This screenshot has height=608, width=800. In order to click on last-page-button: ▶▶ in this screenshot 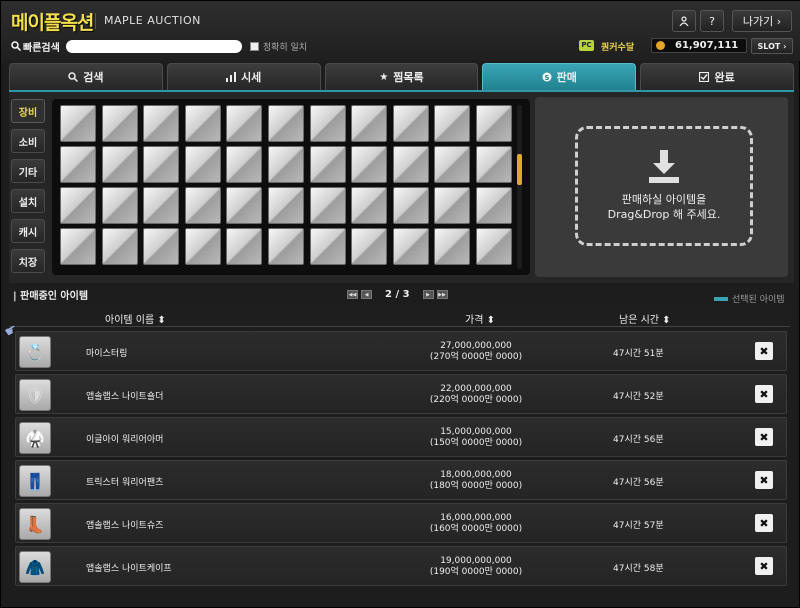, I will do `click(442, 294)`.